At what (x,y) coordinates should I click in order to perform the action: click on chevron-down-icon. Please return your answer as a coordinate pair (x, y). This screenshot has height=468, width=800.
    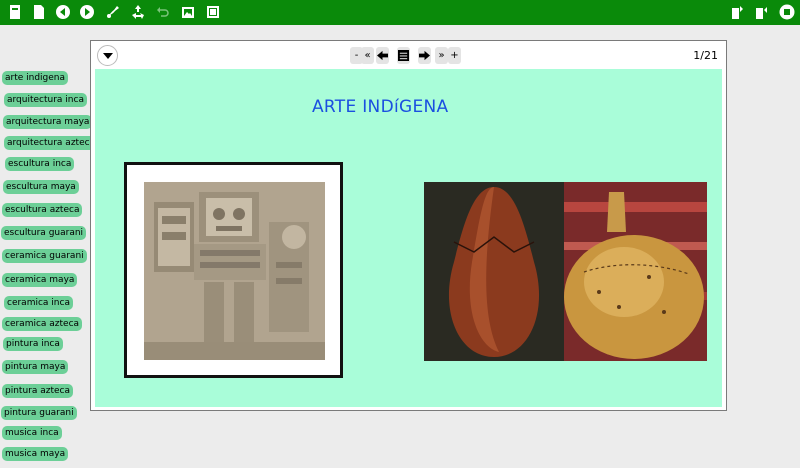
    Looking at the image, I should click on (107, 55).